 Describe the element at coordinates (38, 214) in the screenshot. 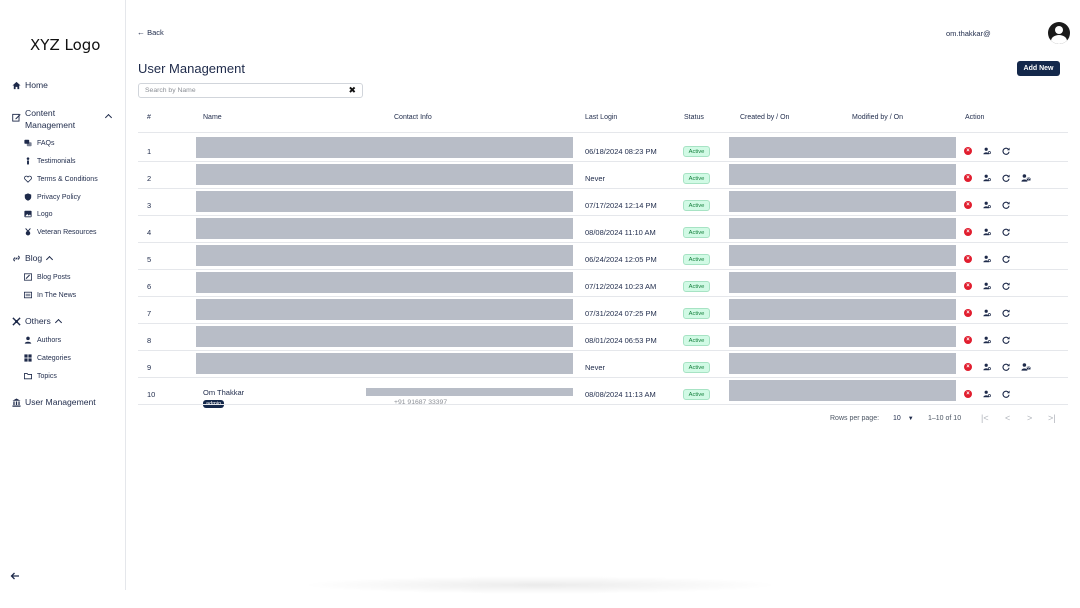

I see `sidebar-item-logo: Logo` at that location.